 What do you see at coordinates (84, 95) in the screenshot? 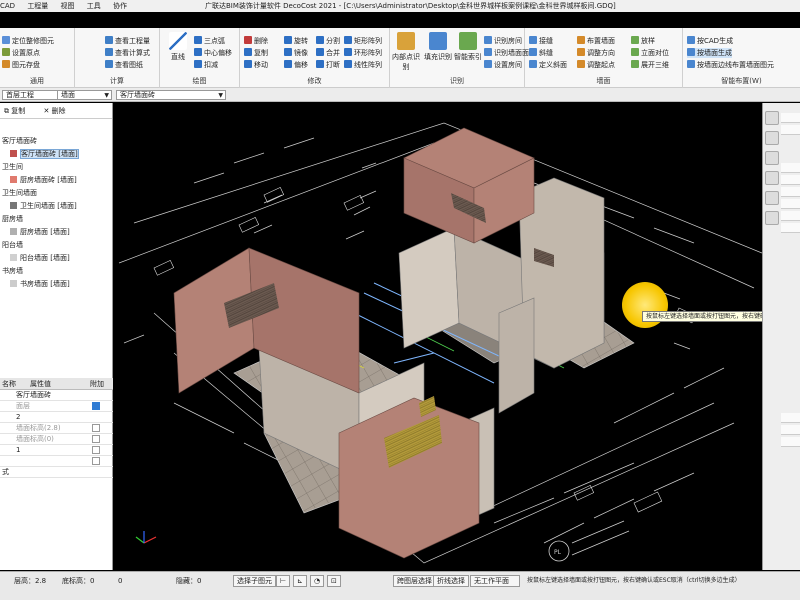
I see `category-select: 墙面 ▼` at bounding box center [84, 95].